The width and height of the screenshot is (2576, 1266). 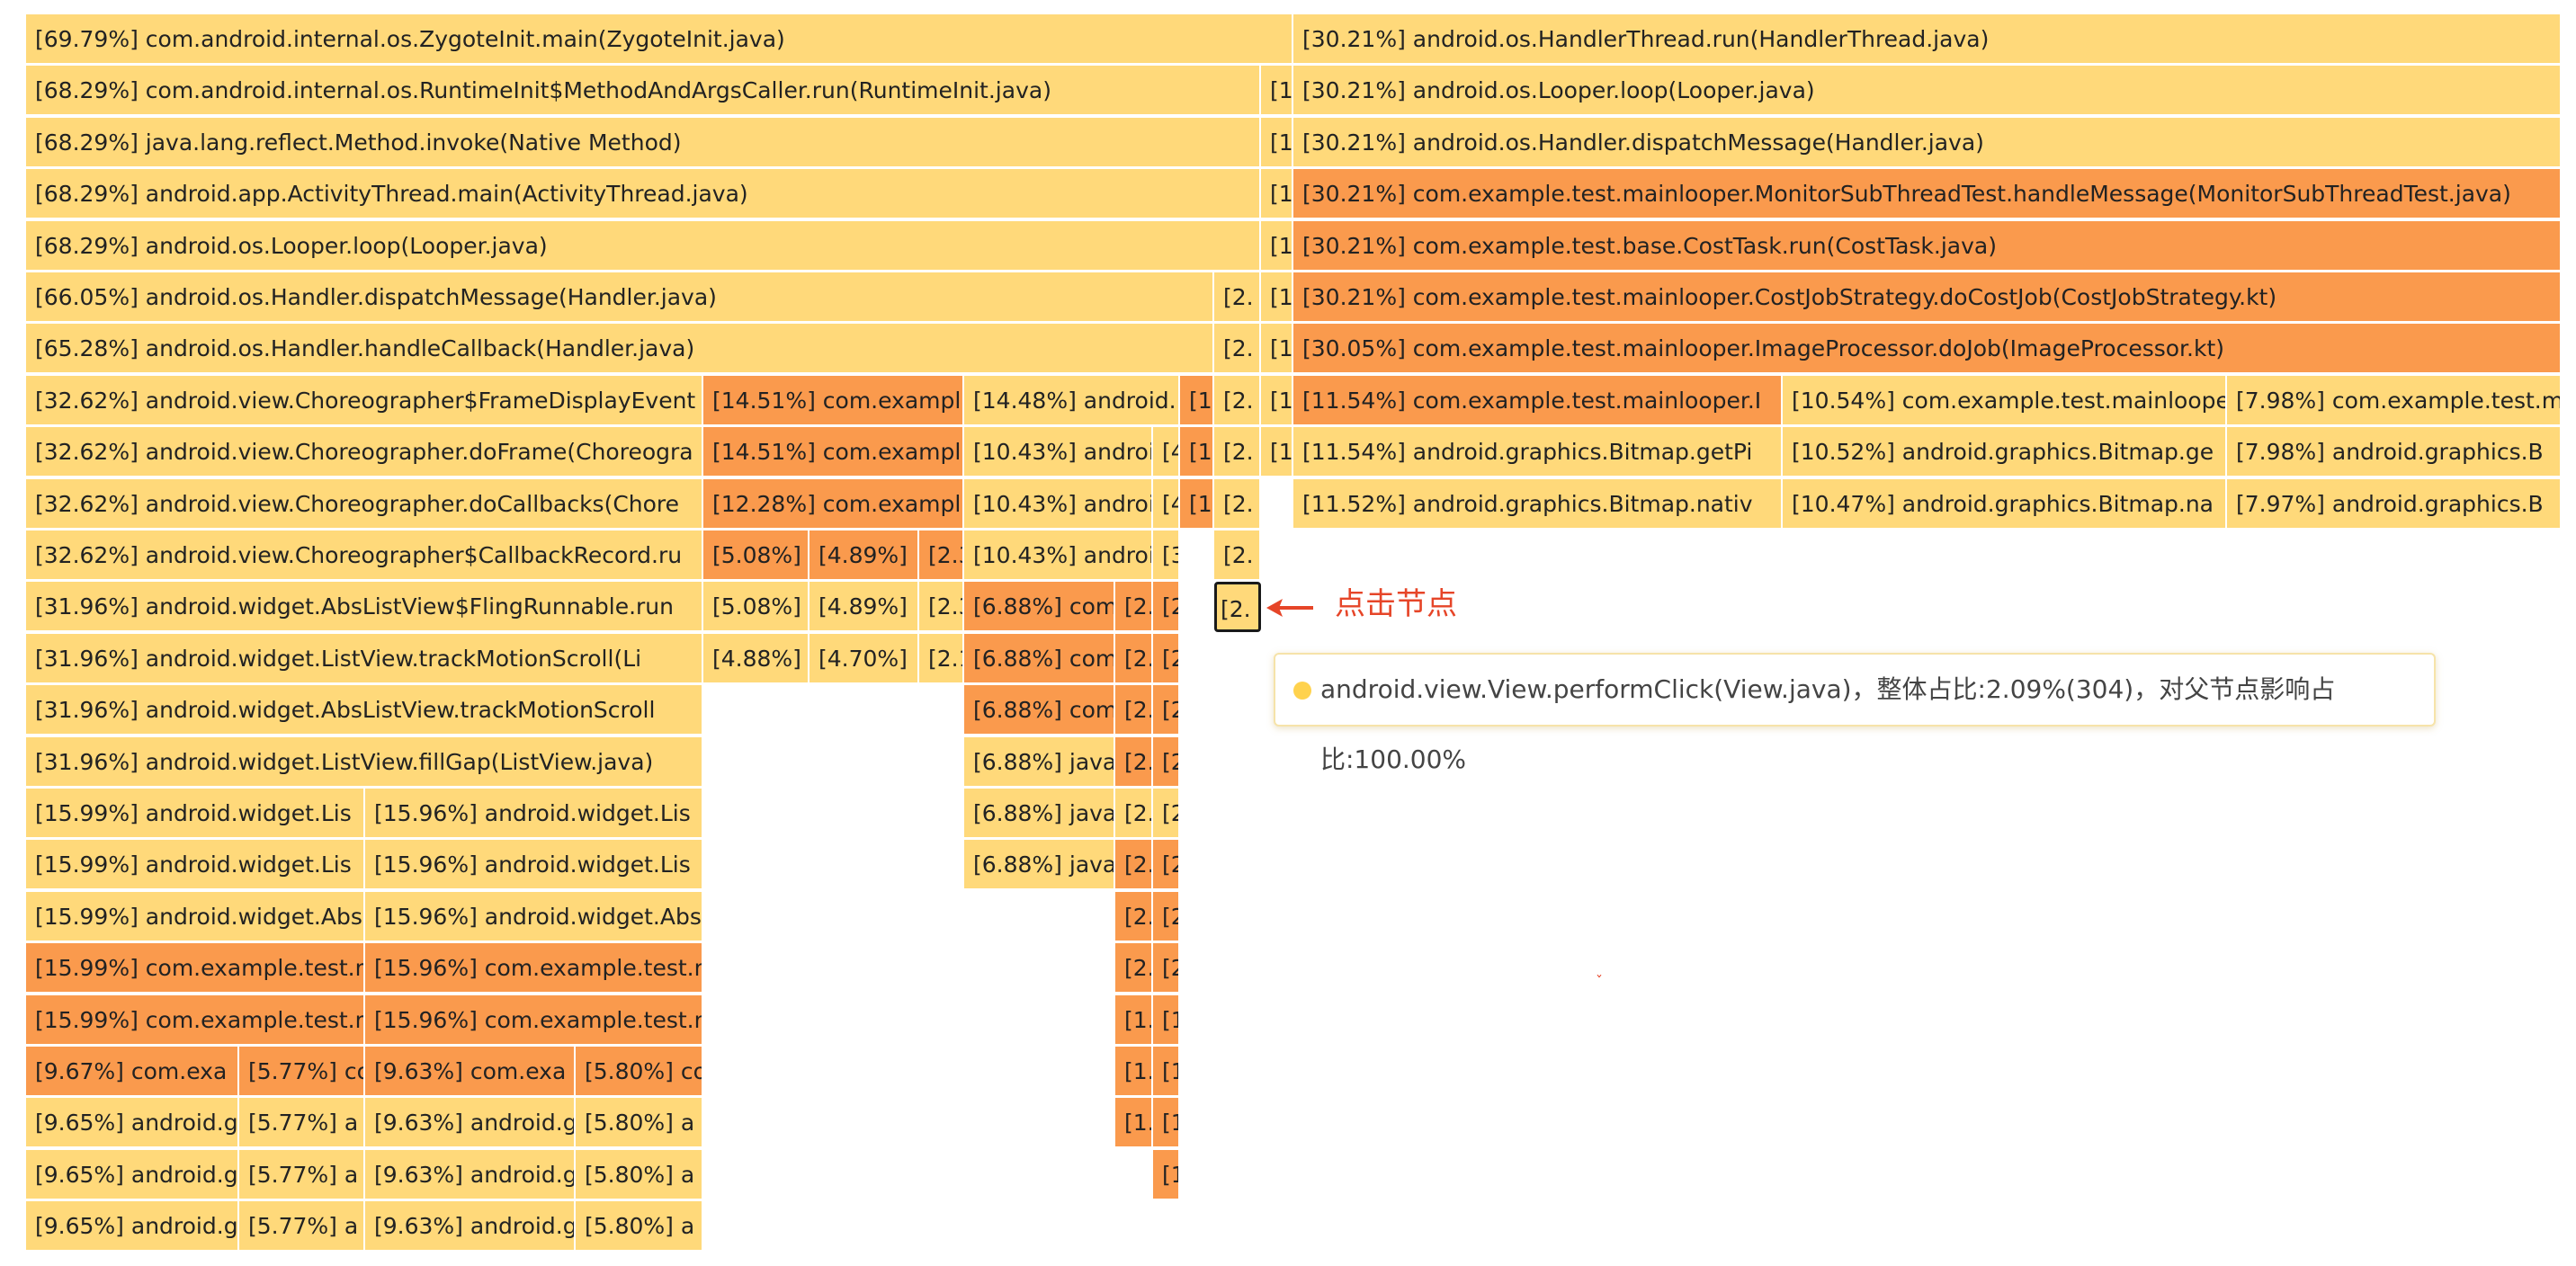 I want to click on flame-frame: [11.52%] android.graphics.Bitmap.nativ, so click(x=1538, y=504).